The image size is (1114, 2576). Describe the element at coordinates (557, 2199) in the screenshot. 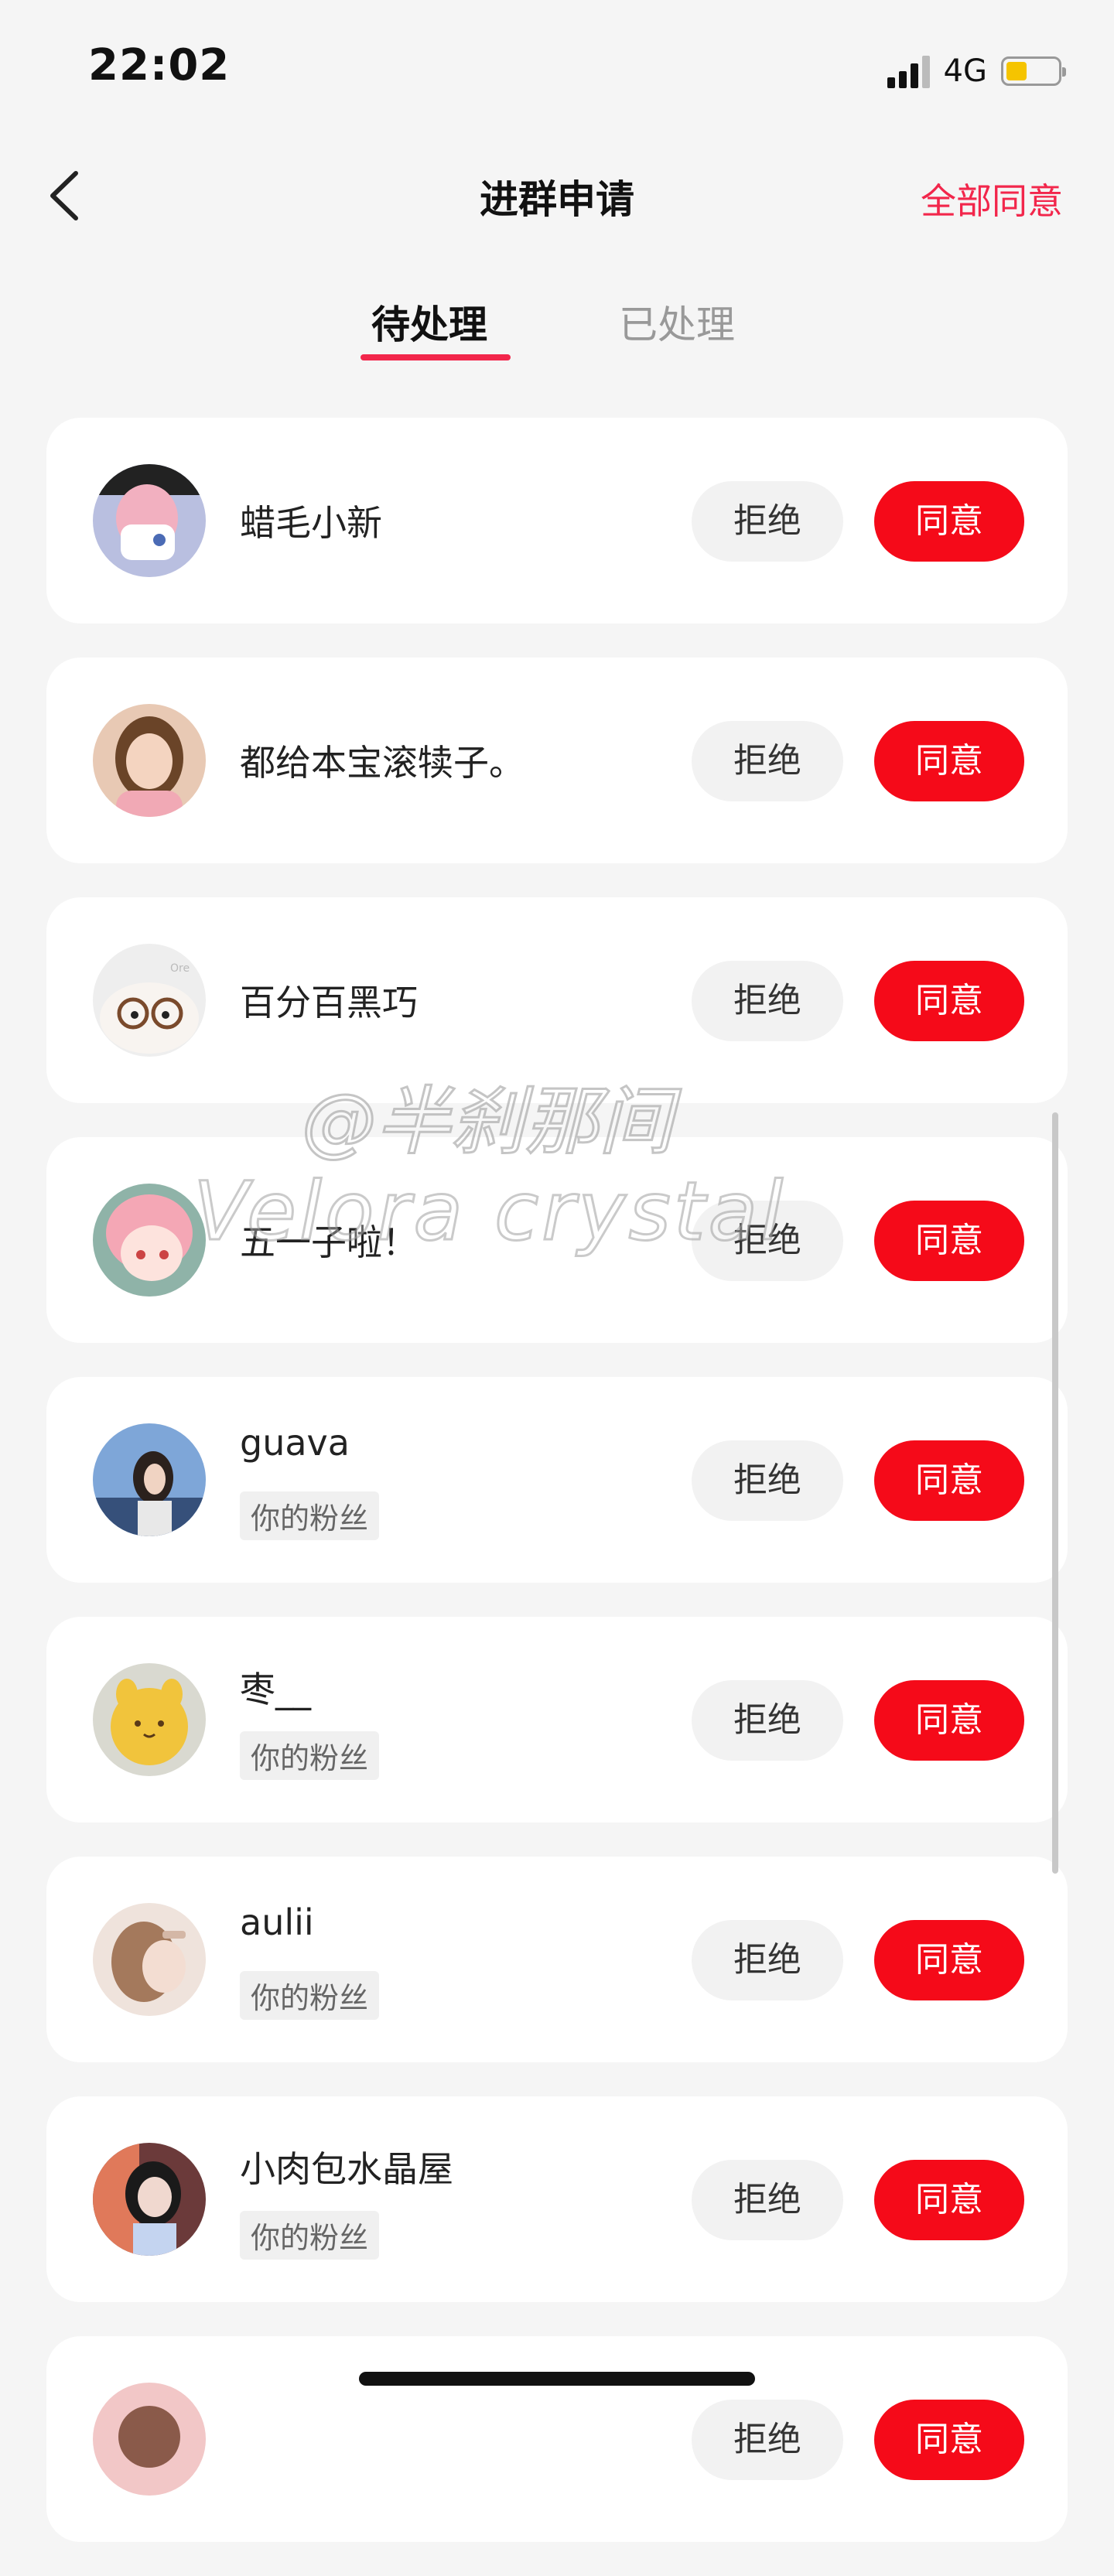

I see `request-card: 小肉包水晶屋你的粉丝 拒绝 同意` at that location.